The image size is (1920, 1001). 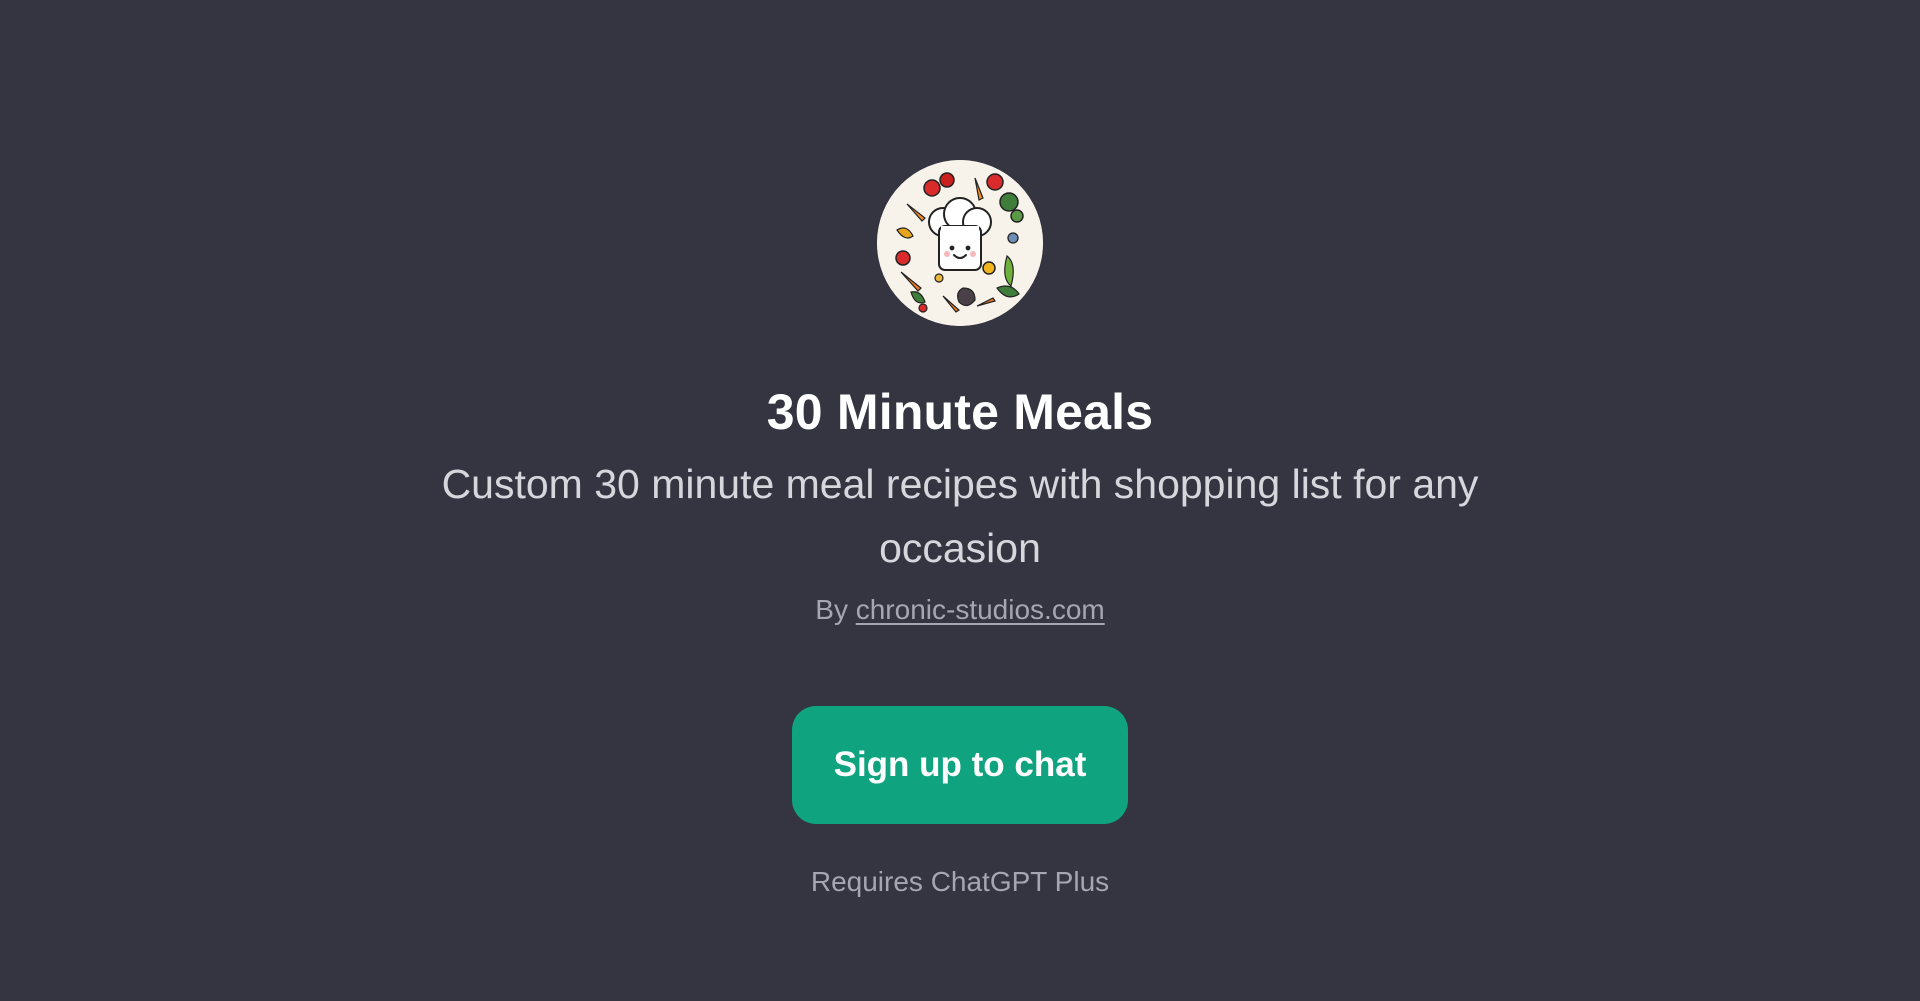 What do you see at coordinates (960, 882) in the screenshot?
I see `plus-requirement-note: Requires ChatGPT Plus` at bounding box center [960, 882].